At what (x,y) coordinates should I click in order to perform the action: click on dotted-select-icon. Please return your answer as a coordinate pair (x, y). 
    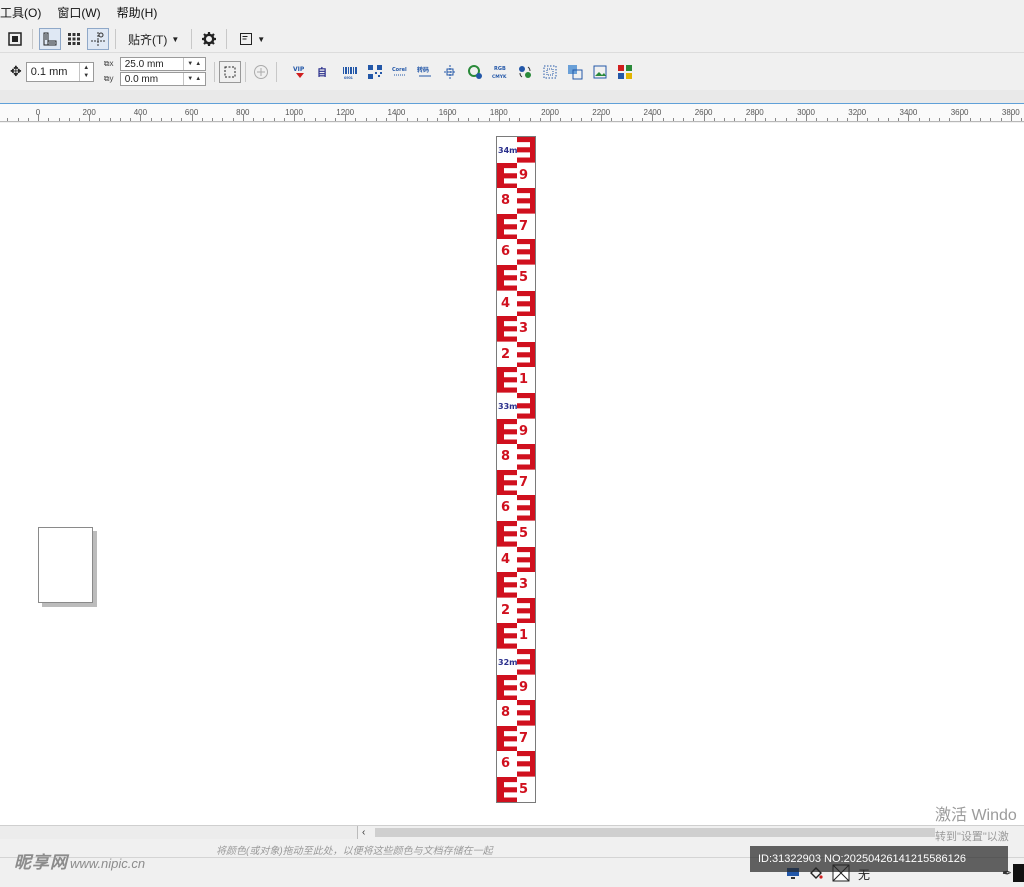
    Looking at the image, I should click on (550, 71).